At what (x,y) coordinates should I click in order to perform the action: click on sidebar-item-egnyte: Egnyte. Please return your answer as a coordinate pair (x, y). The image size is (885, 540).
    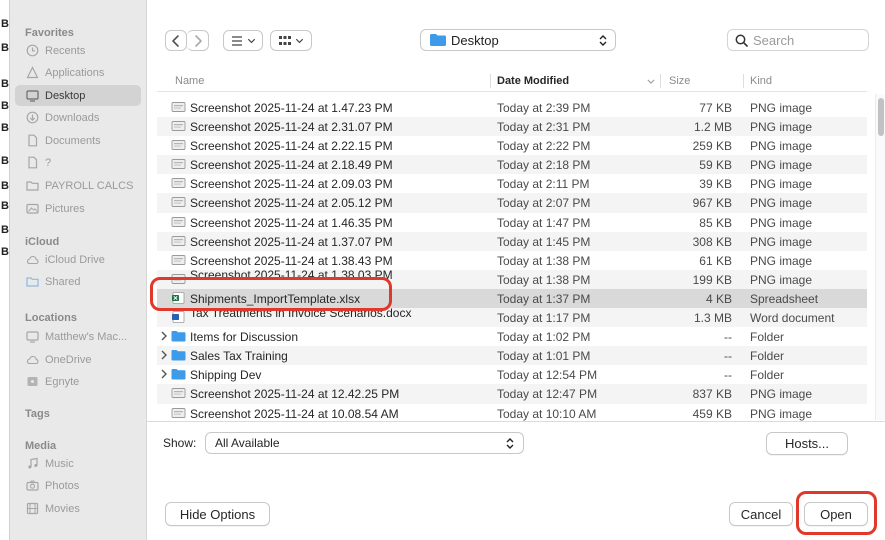
    Looking at the image, I should click on (78, 381).